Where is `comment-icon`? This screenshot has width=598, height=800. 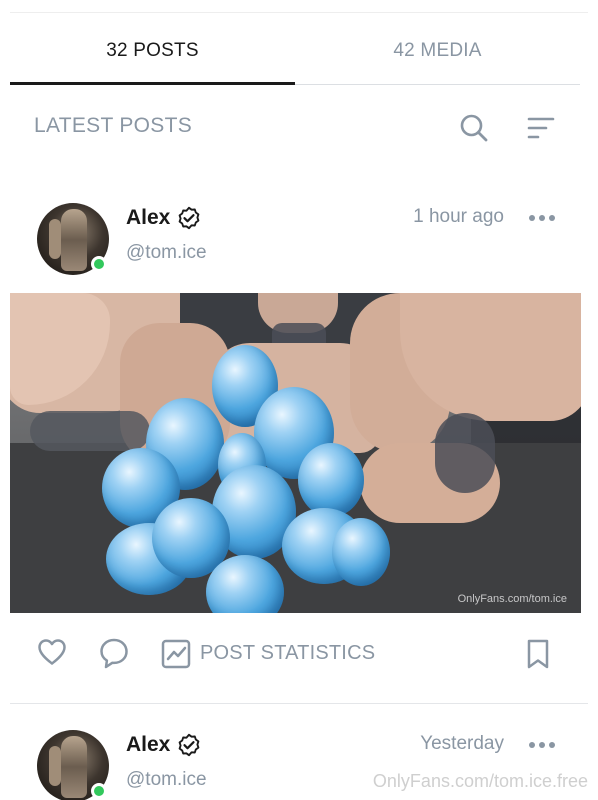 comment-icon is located at coordinates (114, 655).